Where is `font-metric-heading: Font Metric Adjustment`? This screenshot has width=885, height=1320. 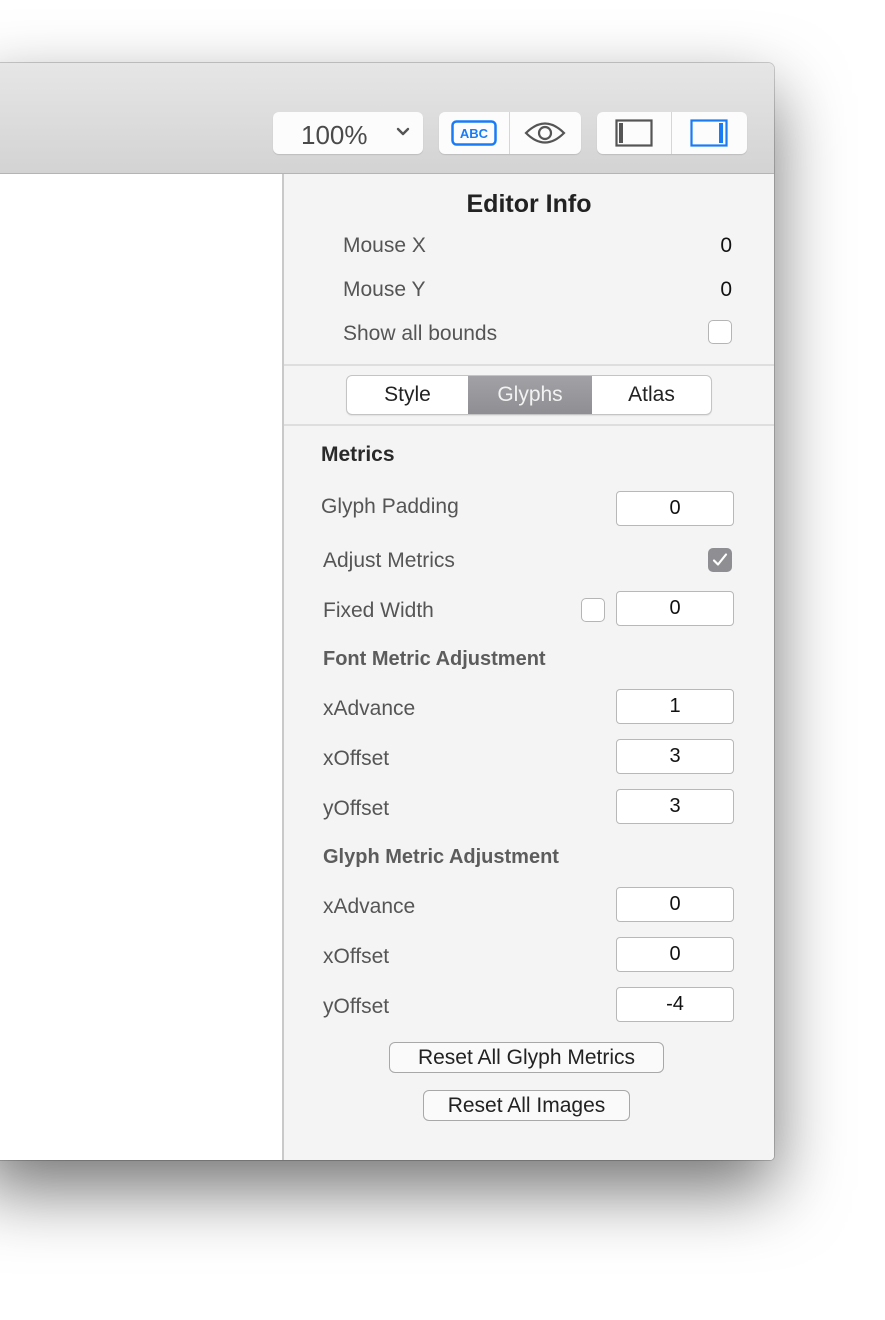 font-metric-heading: Font Metric Adjustment is located at coordinates (434, 659).